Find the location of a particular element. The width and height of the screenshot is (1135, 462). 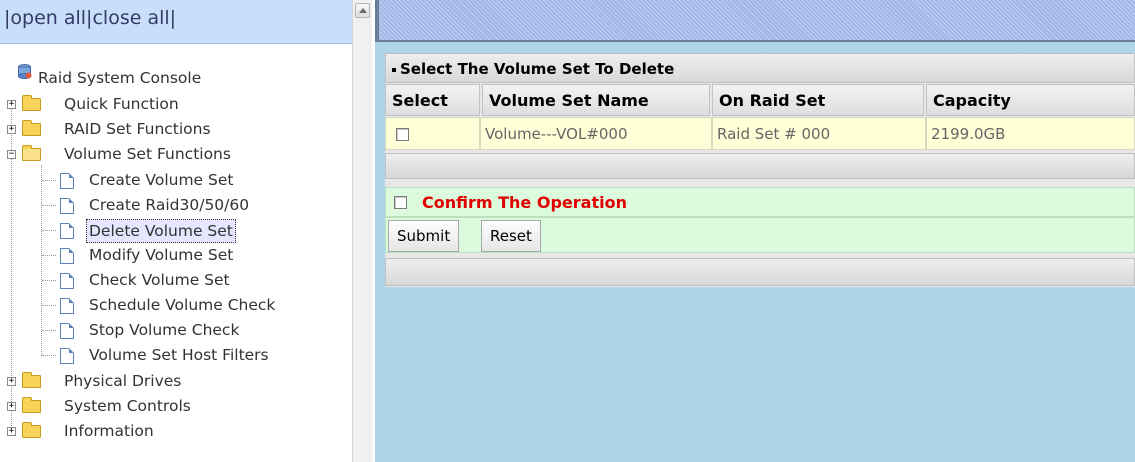

raid-set-cell: Raid Set # 000 is located at coordinates (819, 133).